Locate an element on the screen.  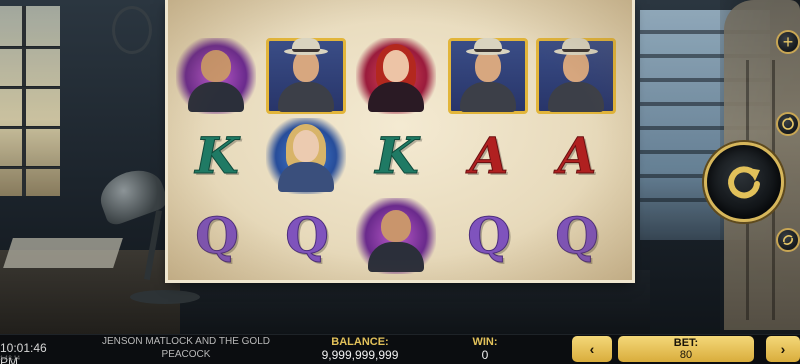
bet-value: 80 is located at coordinates (686, 355).